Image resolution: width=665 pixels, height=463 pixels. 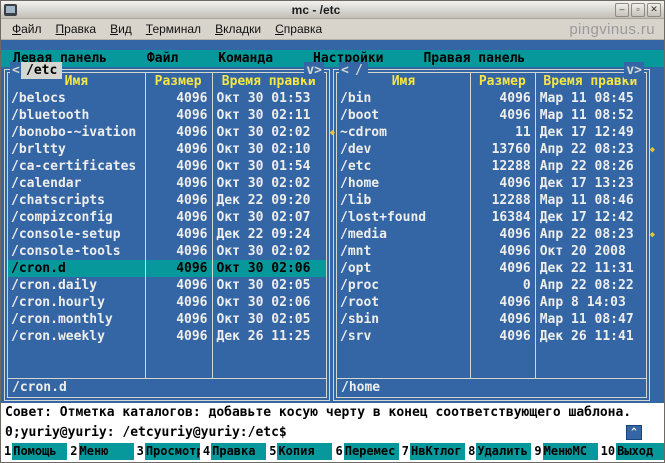 What do you see at coordinates (167, 217) in the screenshot?
I see `file-row: /compizconfig 4096 Окт 30 02:07` at bounding box center [167, 217].